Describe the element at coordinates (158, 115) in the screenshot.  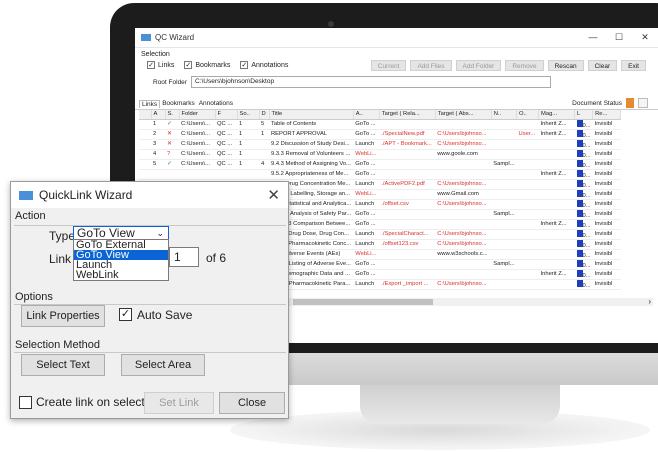
I see `column-header: A` at that location.